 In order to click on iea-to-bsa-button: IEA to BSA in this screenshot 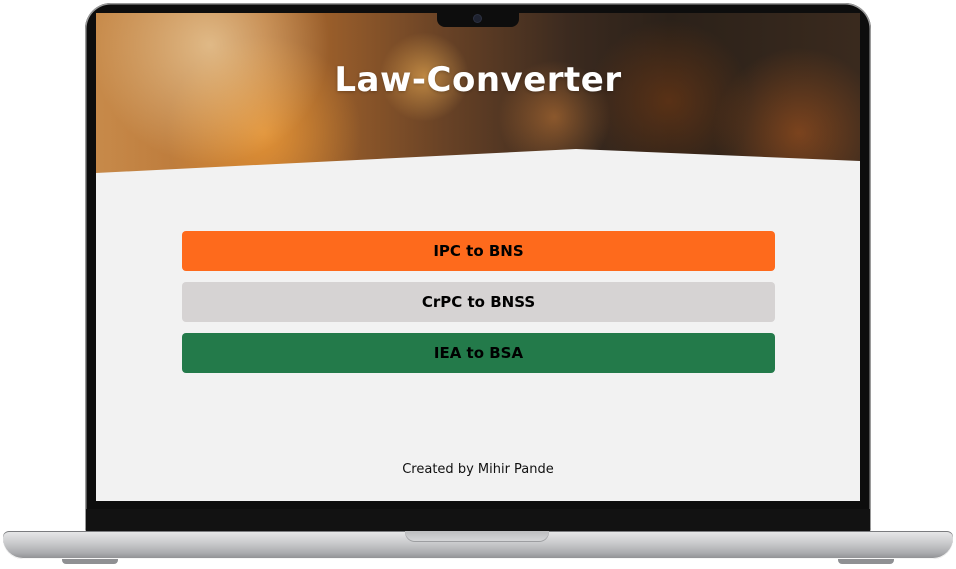, I will do `click(478, 353)`.